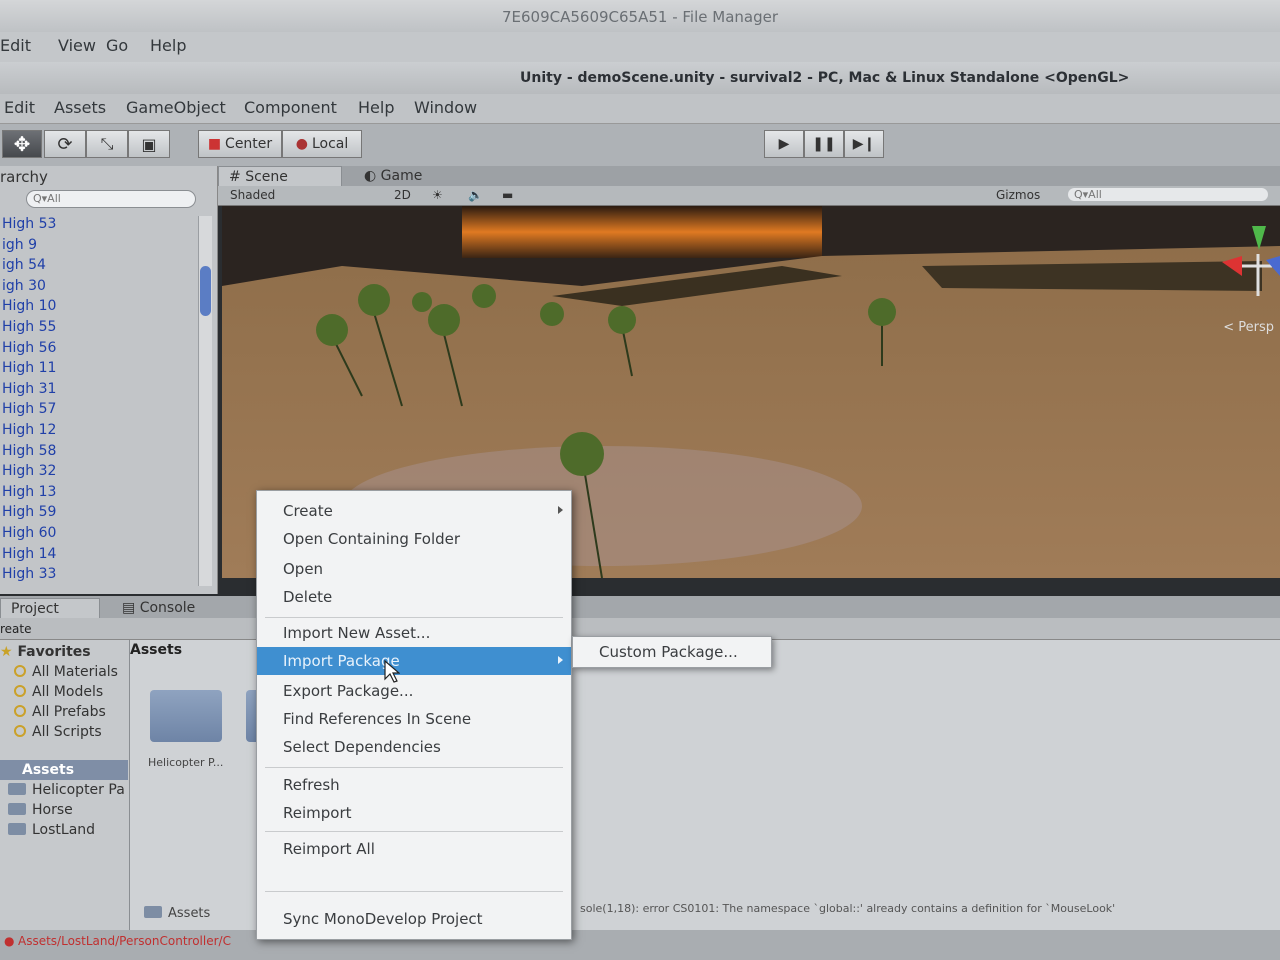 The height and width of the screenshot is (960, 1280). I want to click on hierarchy-item: High 14, so click(100, 554).